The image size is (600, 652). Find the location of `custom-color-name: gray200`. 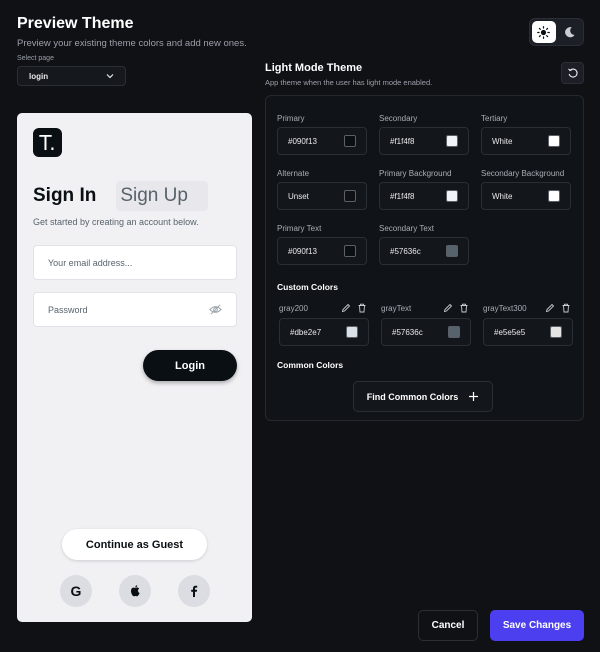

custom-color-name: gray200 is located at coordinates (293, 308).